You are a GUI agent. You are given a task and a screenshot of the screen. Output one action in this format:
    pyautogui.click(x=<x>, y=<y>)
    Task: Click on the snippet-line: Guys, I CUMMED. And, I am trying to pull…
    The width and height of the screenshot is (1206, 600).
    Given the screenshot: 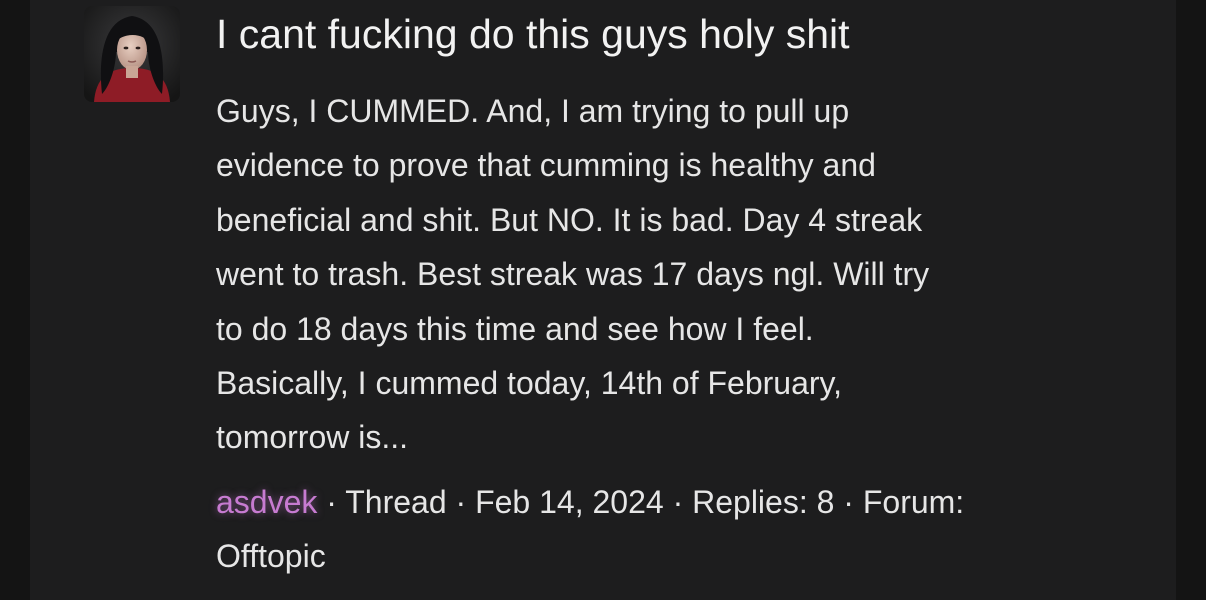 What is the action you would take?
    pyautogui.click(x=533, y=111)
    